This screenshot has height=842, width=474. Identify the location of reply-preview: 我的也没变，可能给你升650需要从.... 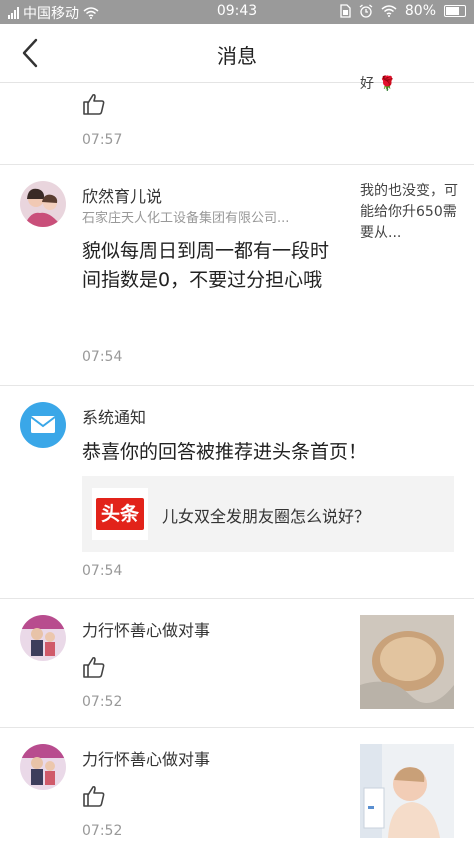
(409, 212).